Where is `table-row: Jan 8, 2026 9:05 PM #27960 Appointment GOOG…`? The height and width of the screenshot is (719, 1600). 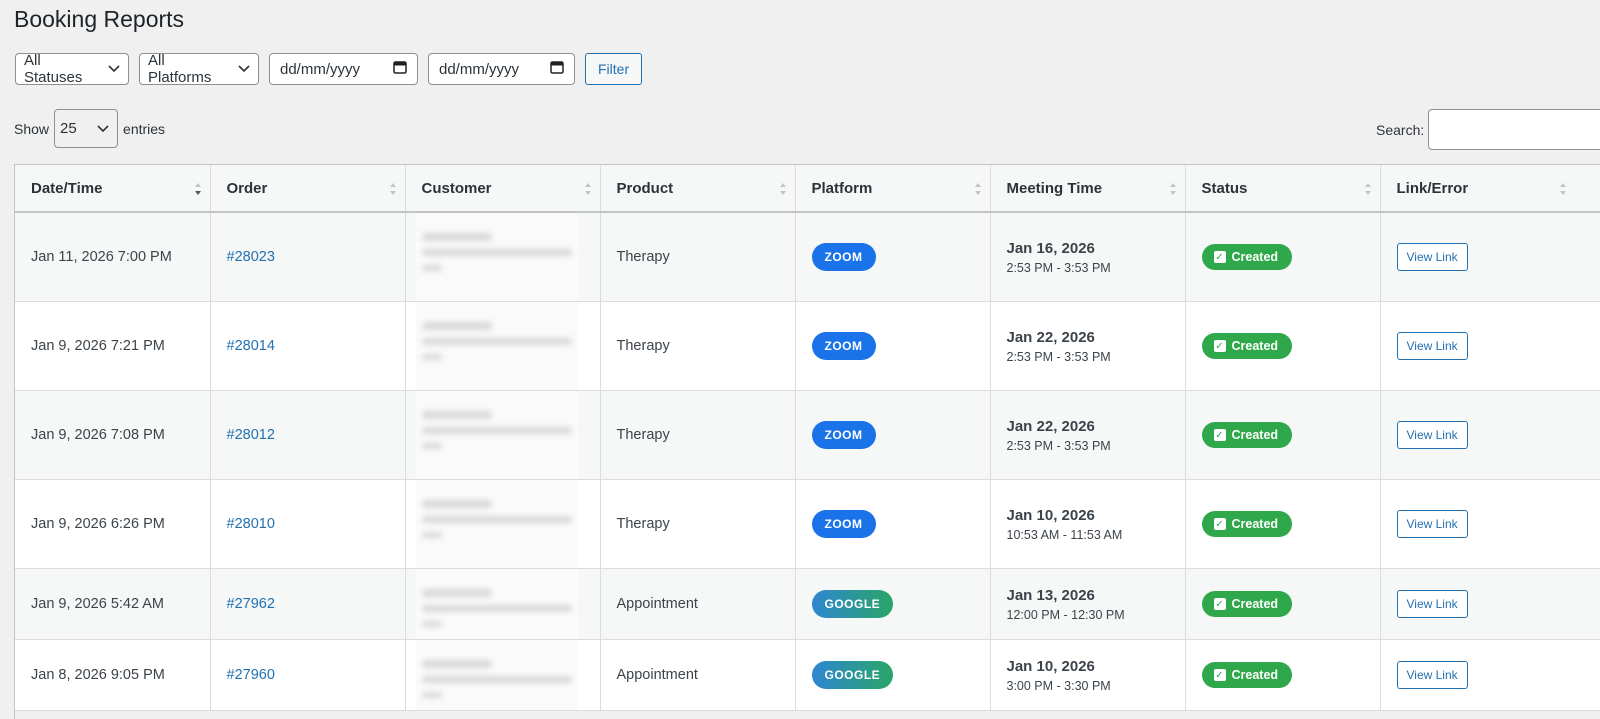 table-row: Jan 8, 2026 9:05 PM #27960 Appointment GOOG… is located at coordinates (807, 675).